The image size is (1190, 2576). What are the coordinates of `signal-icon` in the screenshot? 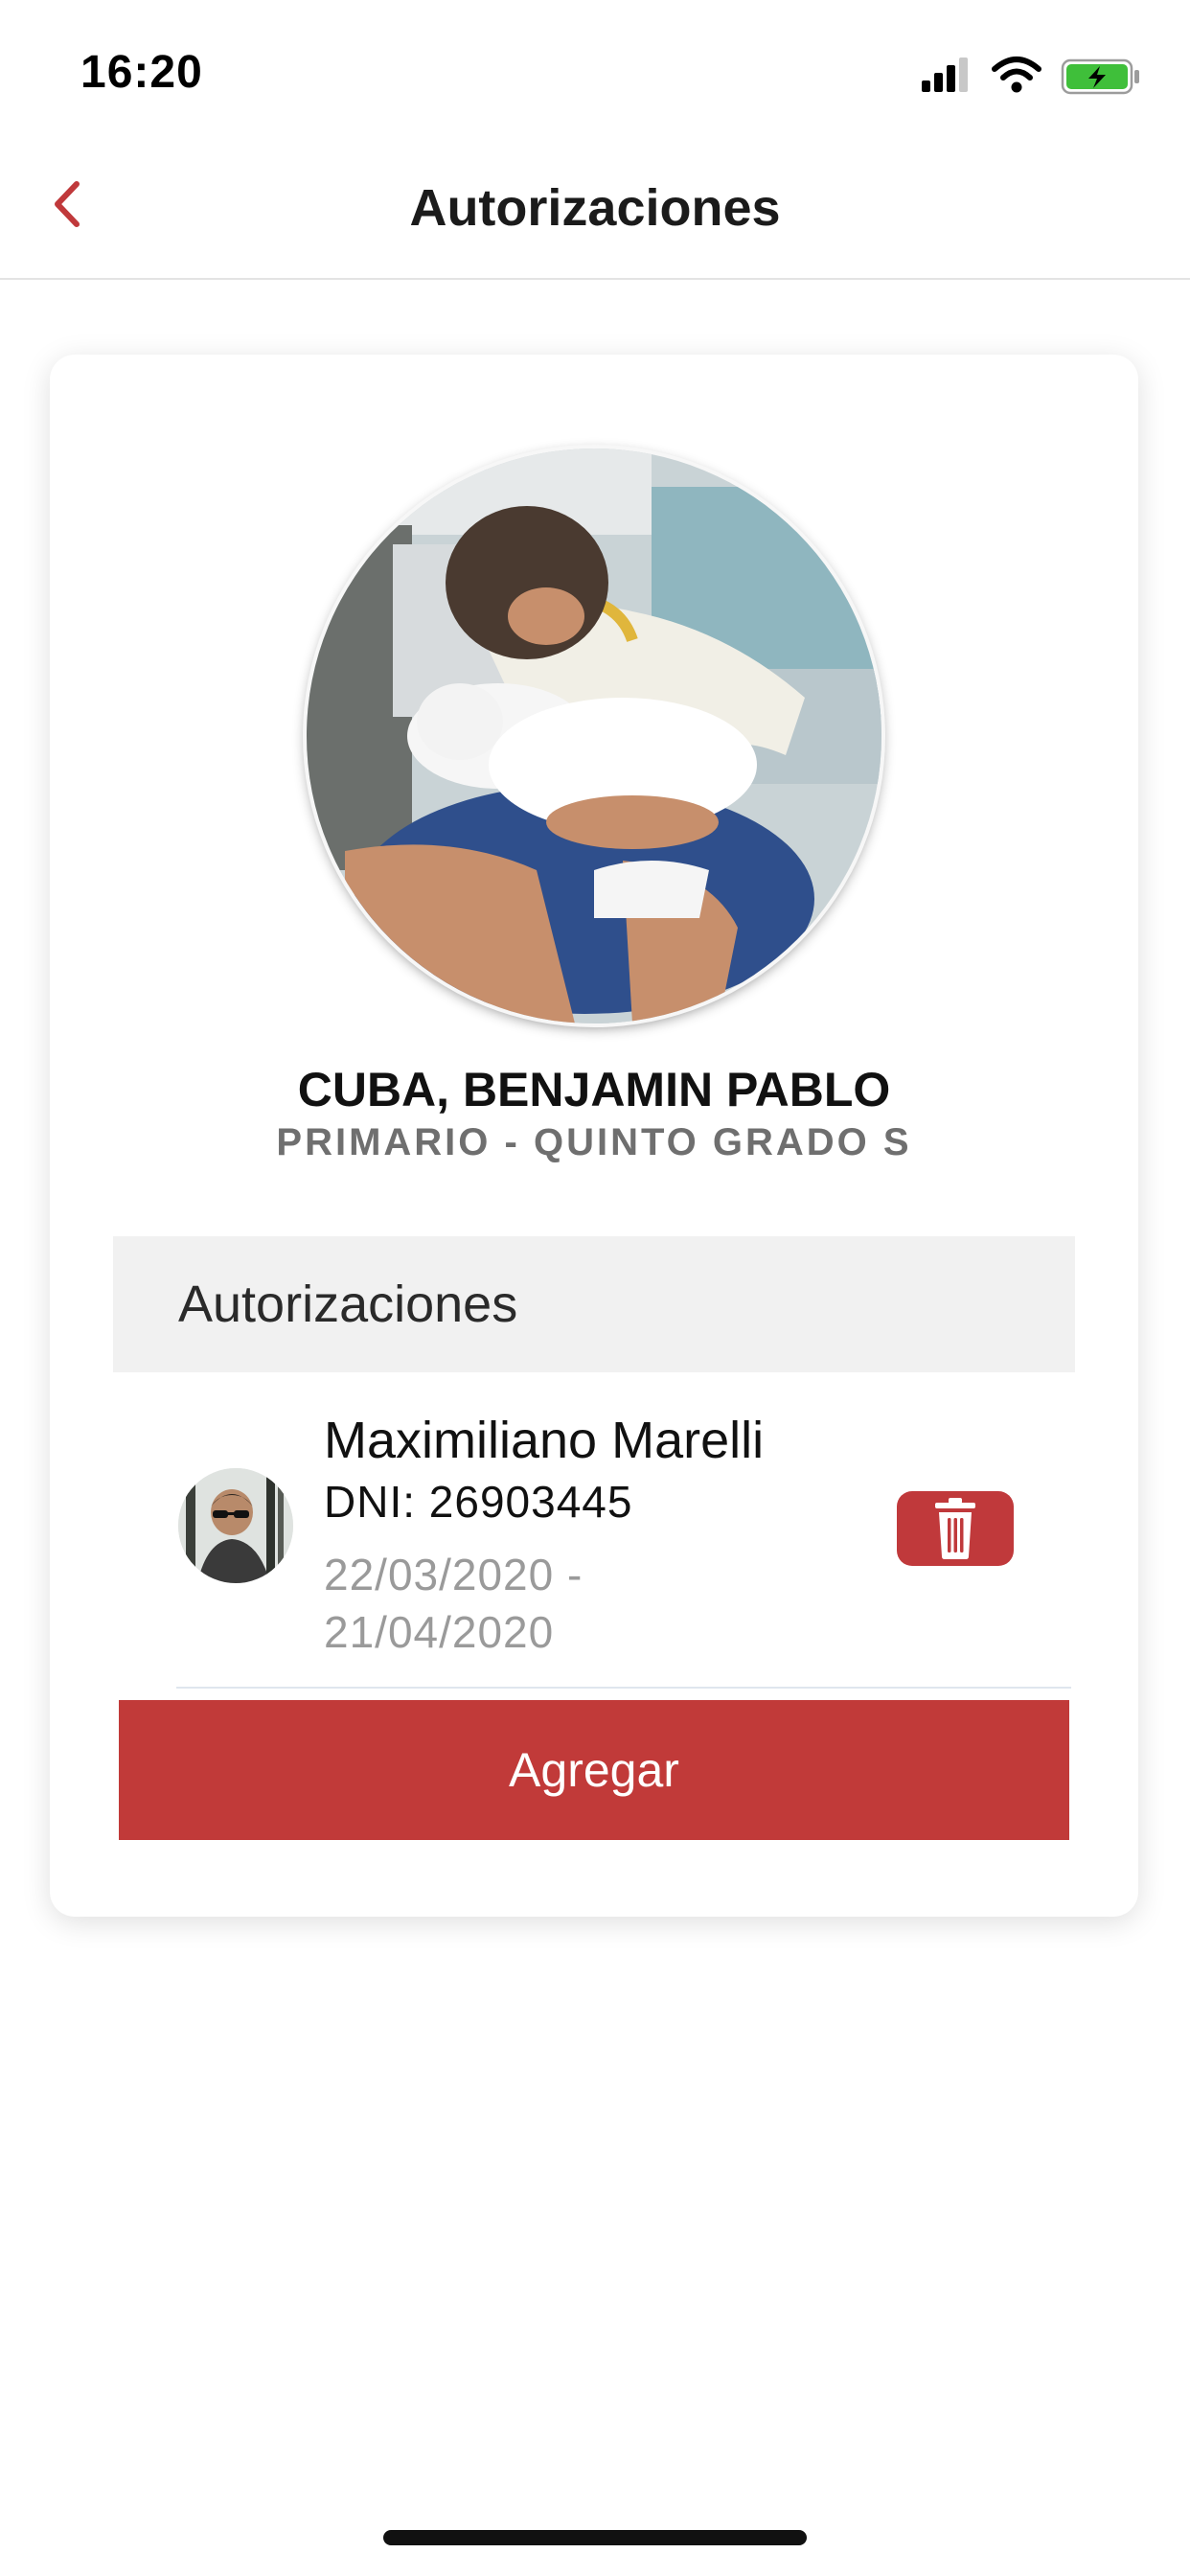 It's located at (945, 75).